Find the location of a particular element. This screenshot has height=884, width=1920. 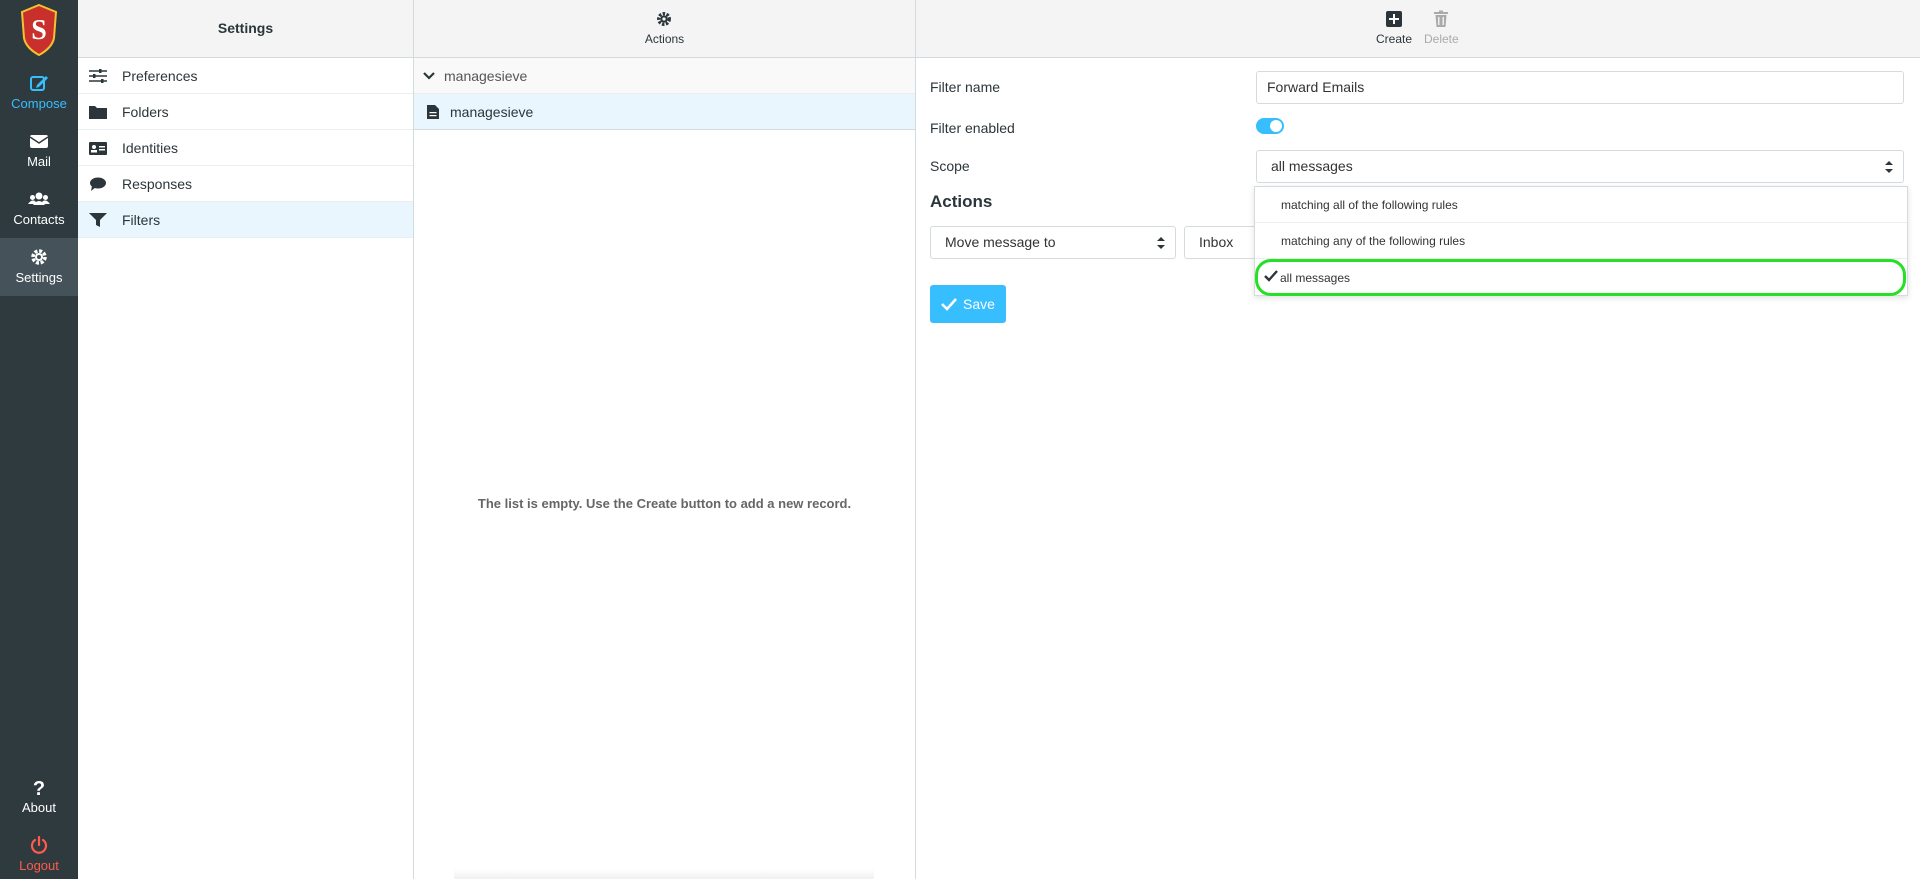

nav-contacts: Contacts is located at coordinates (39, 209).